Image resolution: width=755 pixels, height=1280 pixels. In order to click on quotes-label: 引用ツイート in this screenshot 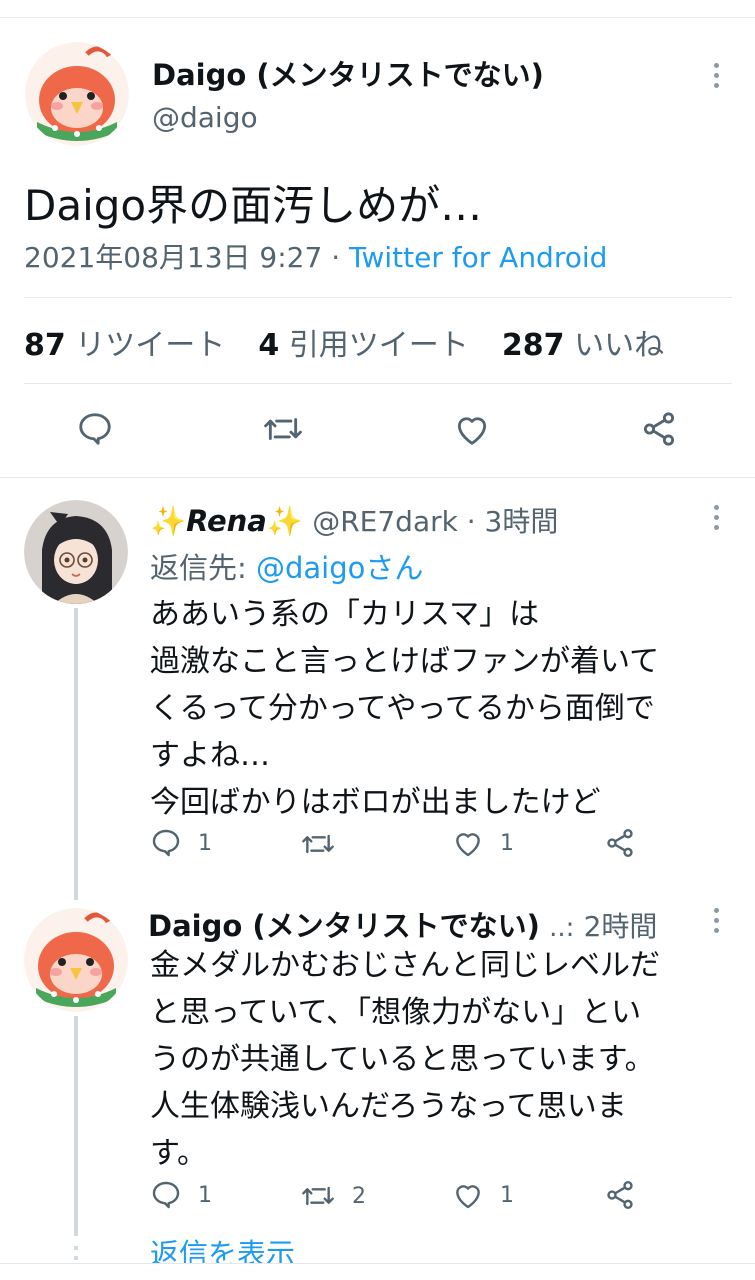, I will do `click(378, 345)`.